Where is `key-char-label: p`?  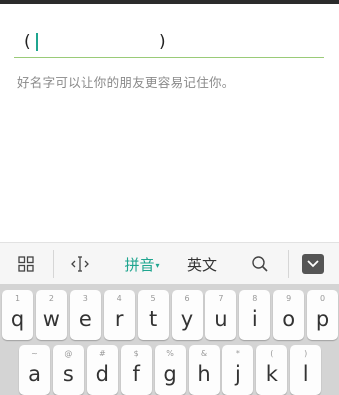 key-char-label: p is located at coordinates (322, 319).